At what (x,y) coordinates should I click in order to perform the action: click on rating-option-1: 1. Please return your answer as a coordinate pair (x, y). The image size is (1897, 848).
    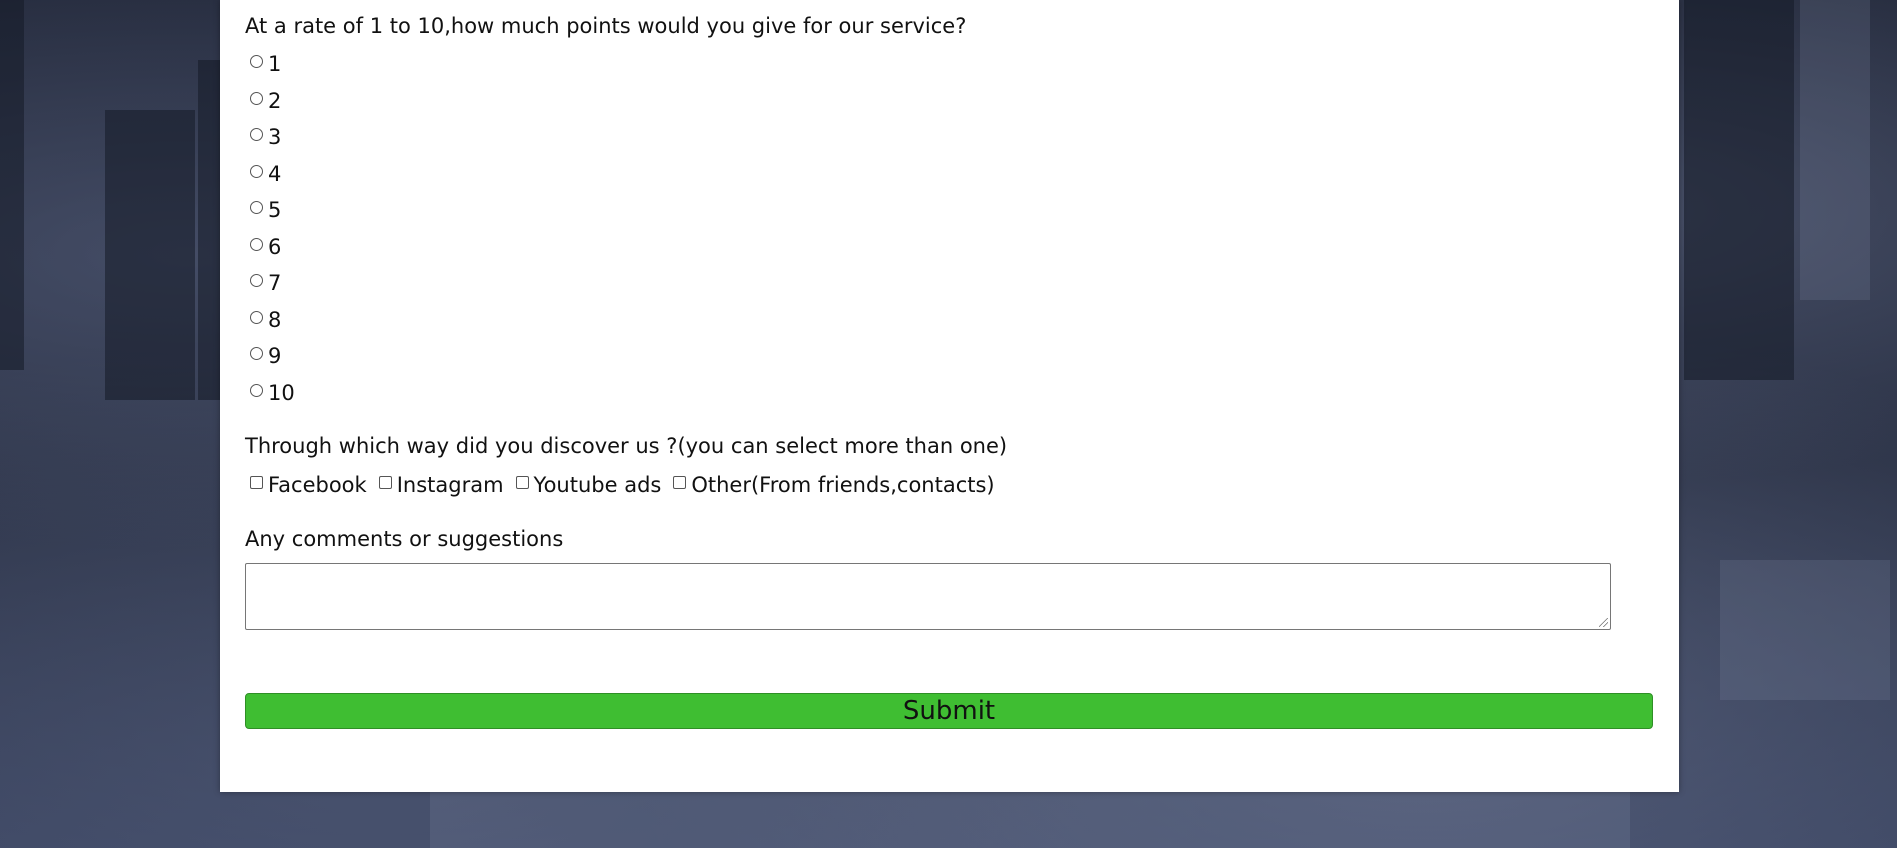
    Looking at the image, I should click on (265, 64).